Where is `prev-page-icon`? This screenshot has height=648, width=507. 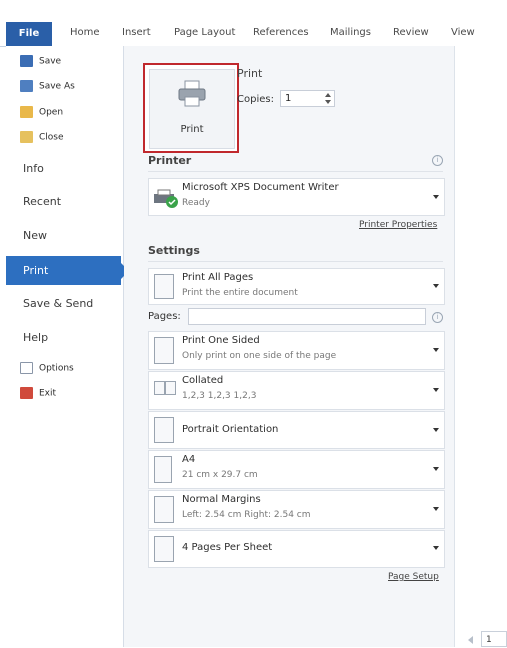 prev-page-icon is located at coordinates (470, 640).